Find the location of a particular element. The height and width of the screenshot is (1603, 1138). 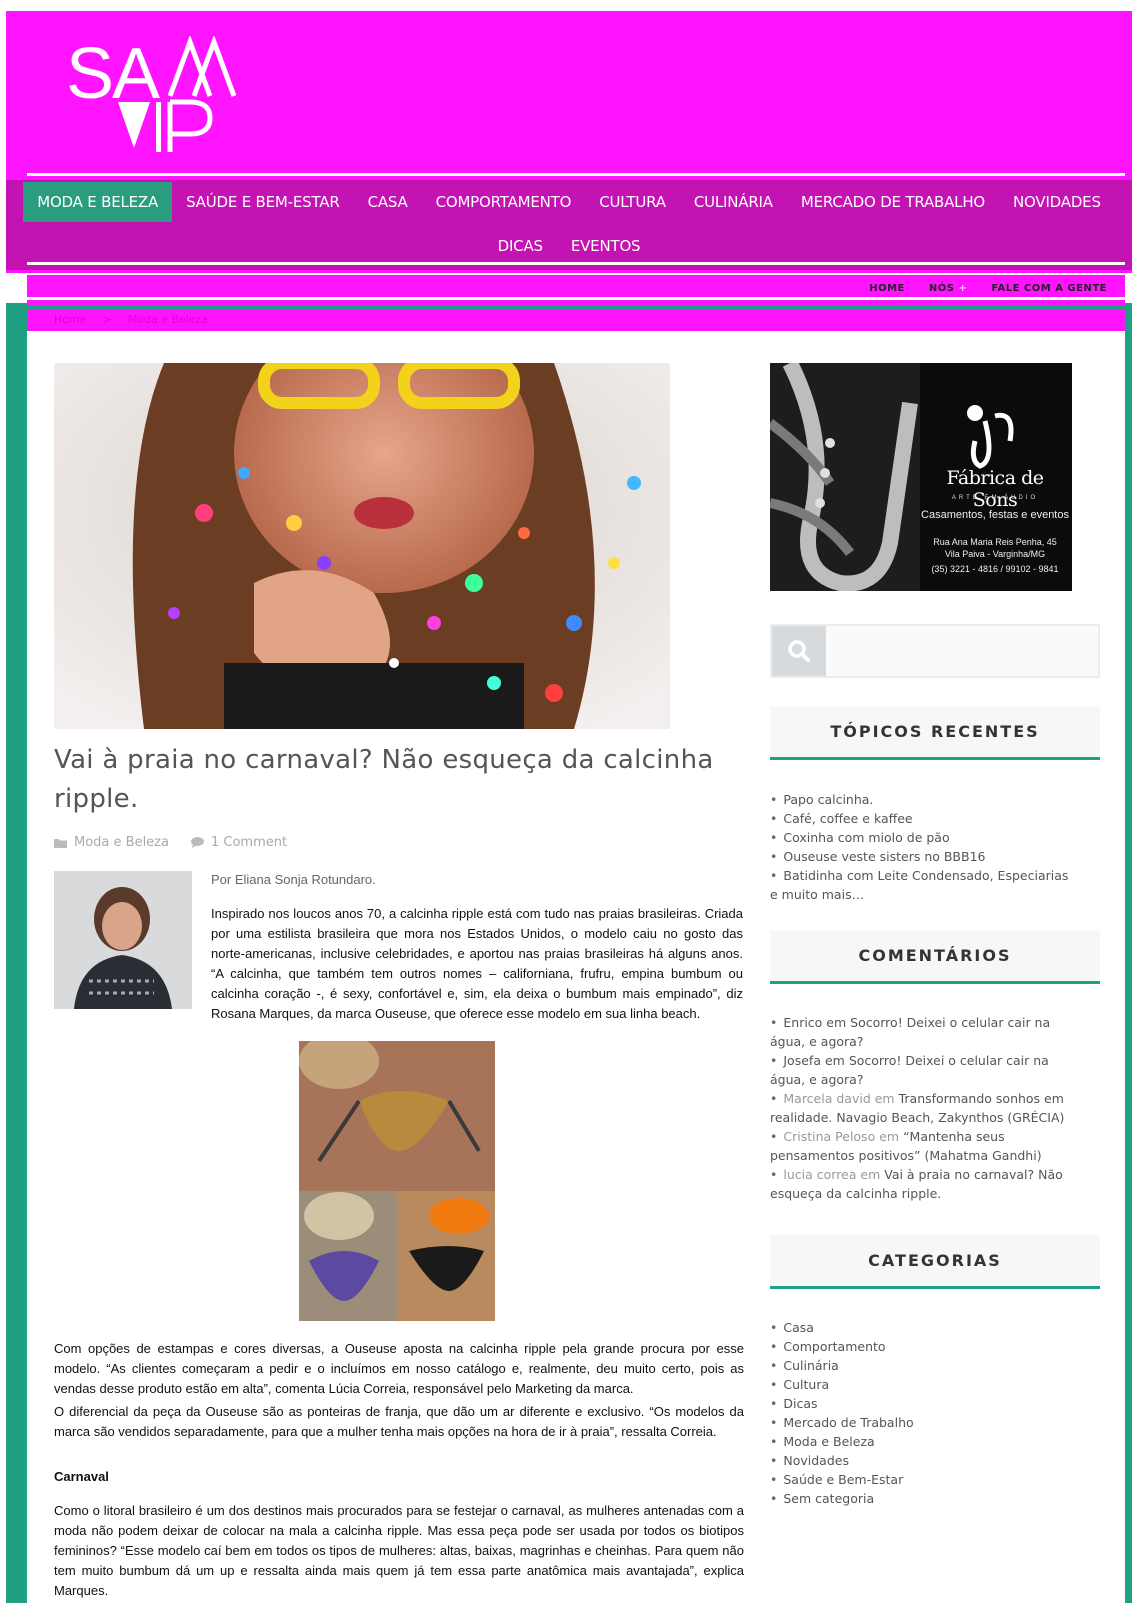

recent-topic-item: Ouseuse veste sisters no BBB16 is located at coordinates (920, 856).